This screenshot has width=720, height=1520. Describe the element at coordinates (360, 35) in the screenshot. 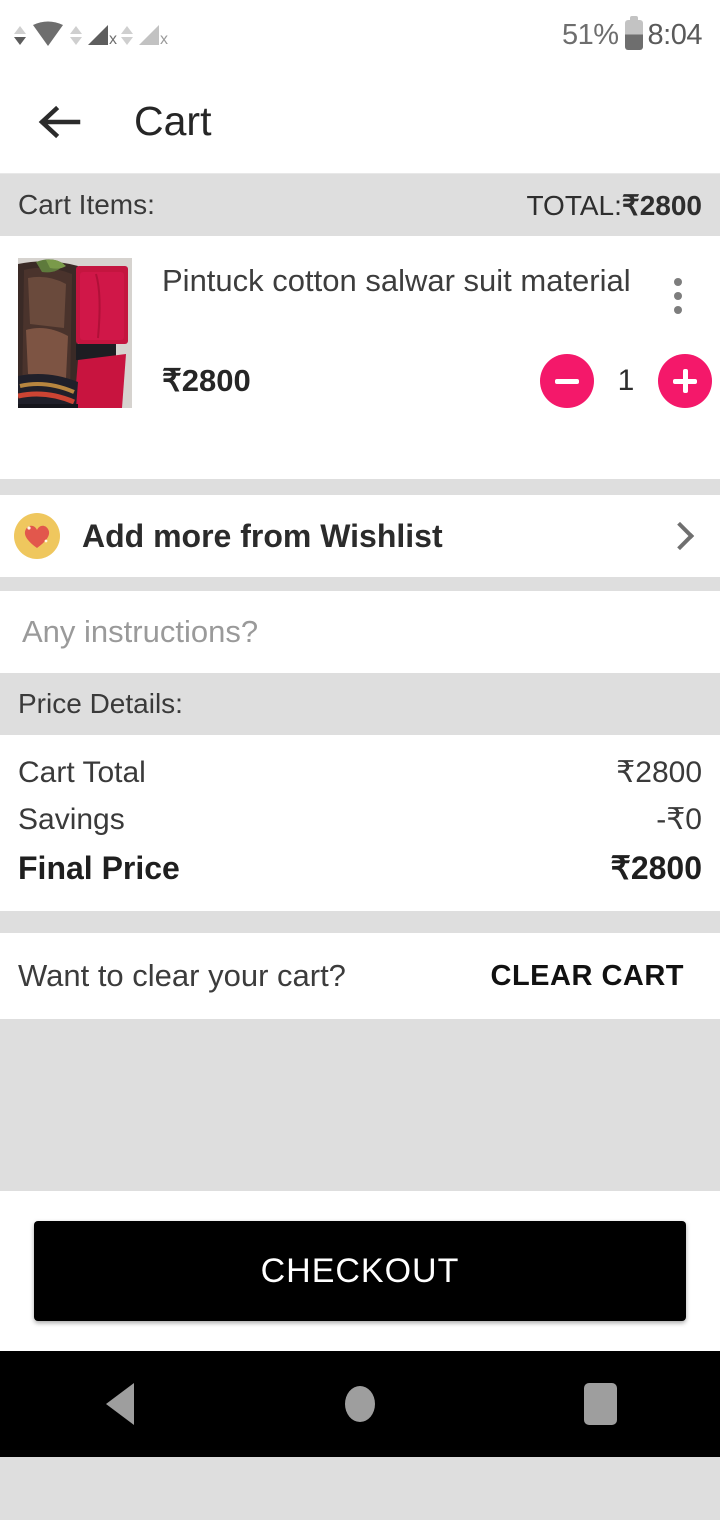

I see `status-bar: x x 51% 8:04` at that location.